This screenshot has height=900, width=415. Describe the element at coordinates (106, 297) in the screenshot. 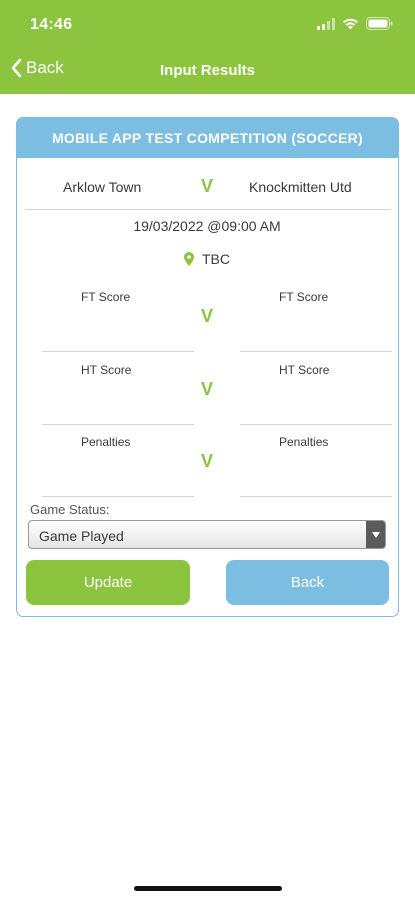

I see `home-ft-score-label: FT Score` at that location.